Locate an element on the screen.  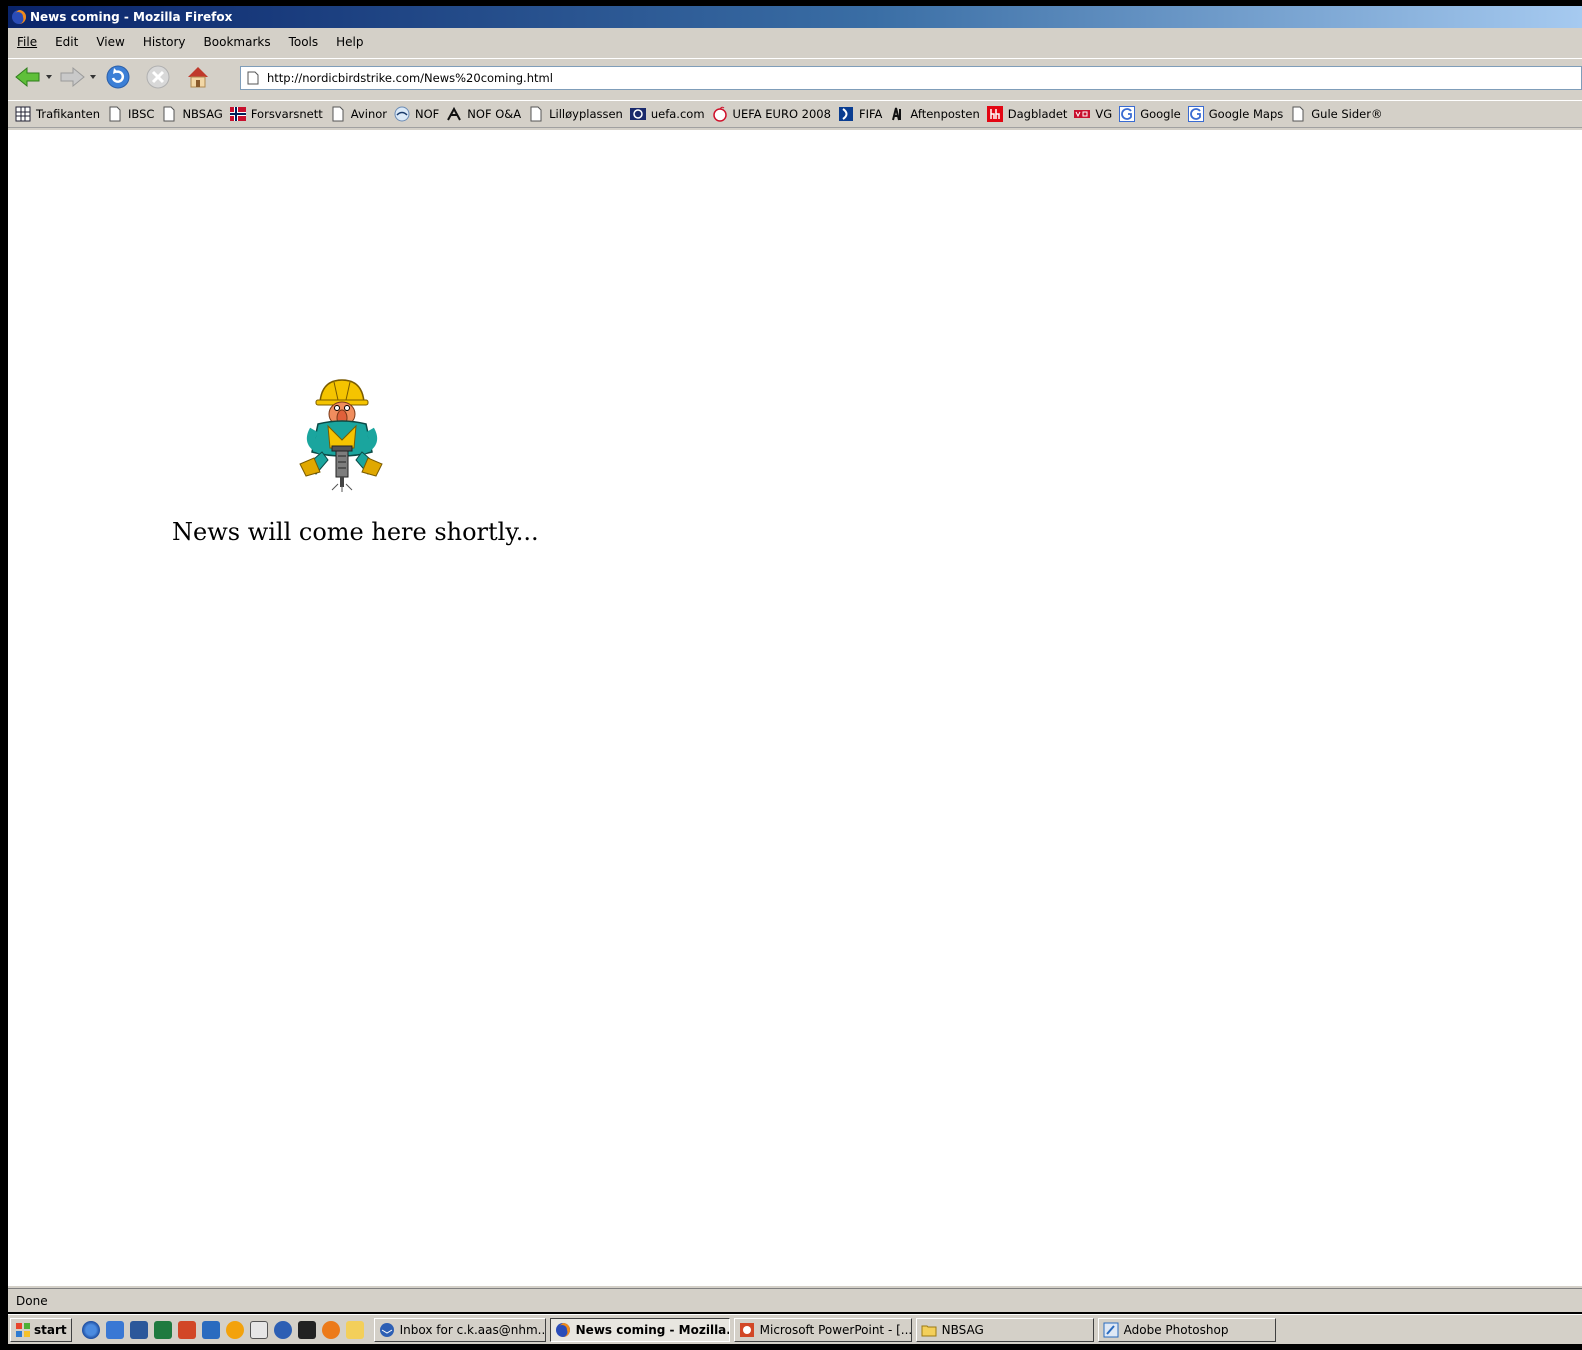
bookmark-trafikanten: Trafikanten is located at coordinates (57, 114).